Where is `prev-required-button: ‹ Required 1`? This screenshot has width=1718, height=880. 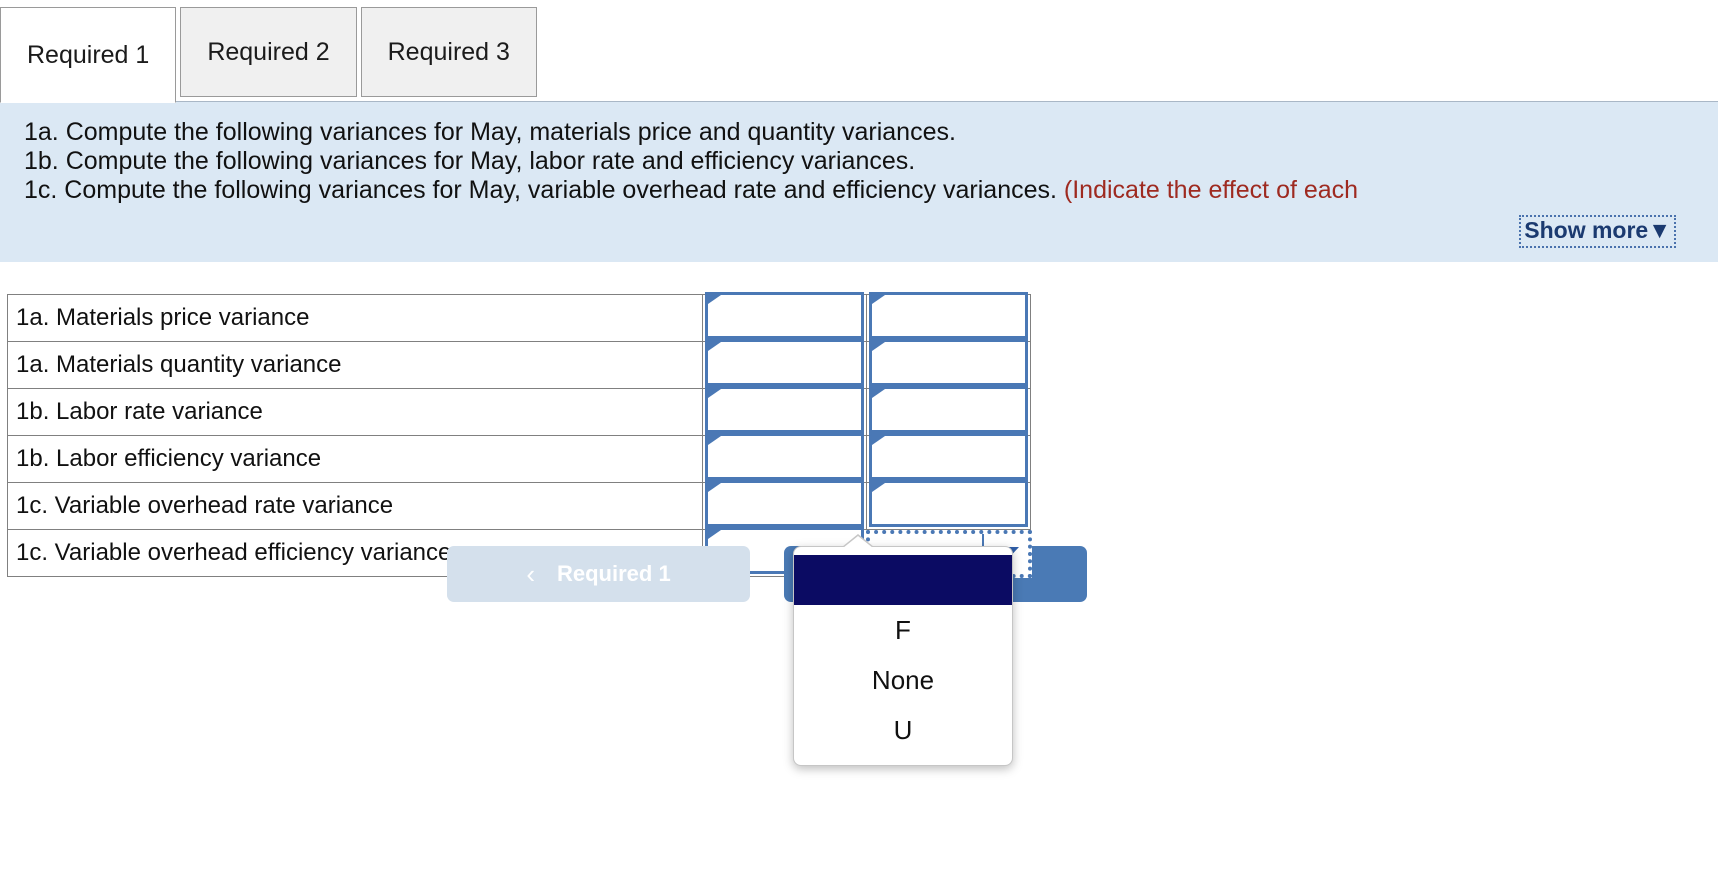
prev-required-button: ‹ Required 1 is located at coordinates (598, 574).